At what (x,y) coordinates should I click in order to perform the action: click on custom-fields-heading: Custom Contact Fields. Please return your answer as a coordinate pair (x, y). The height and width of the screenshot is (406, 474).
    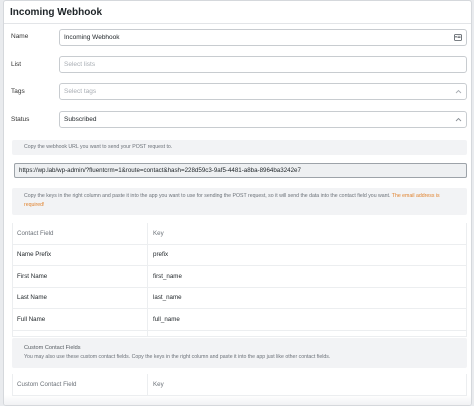
    Looking at the image, I should click on (52, 348).